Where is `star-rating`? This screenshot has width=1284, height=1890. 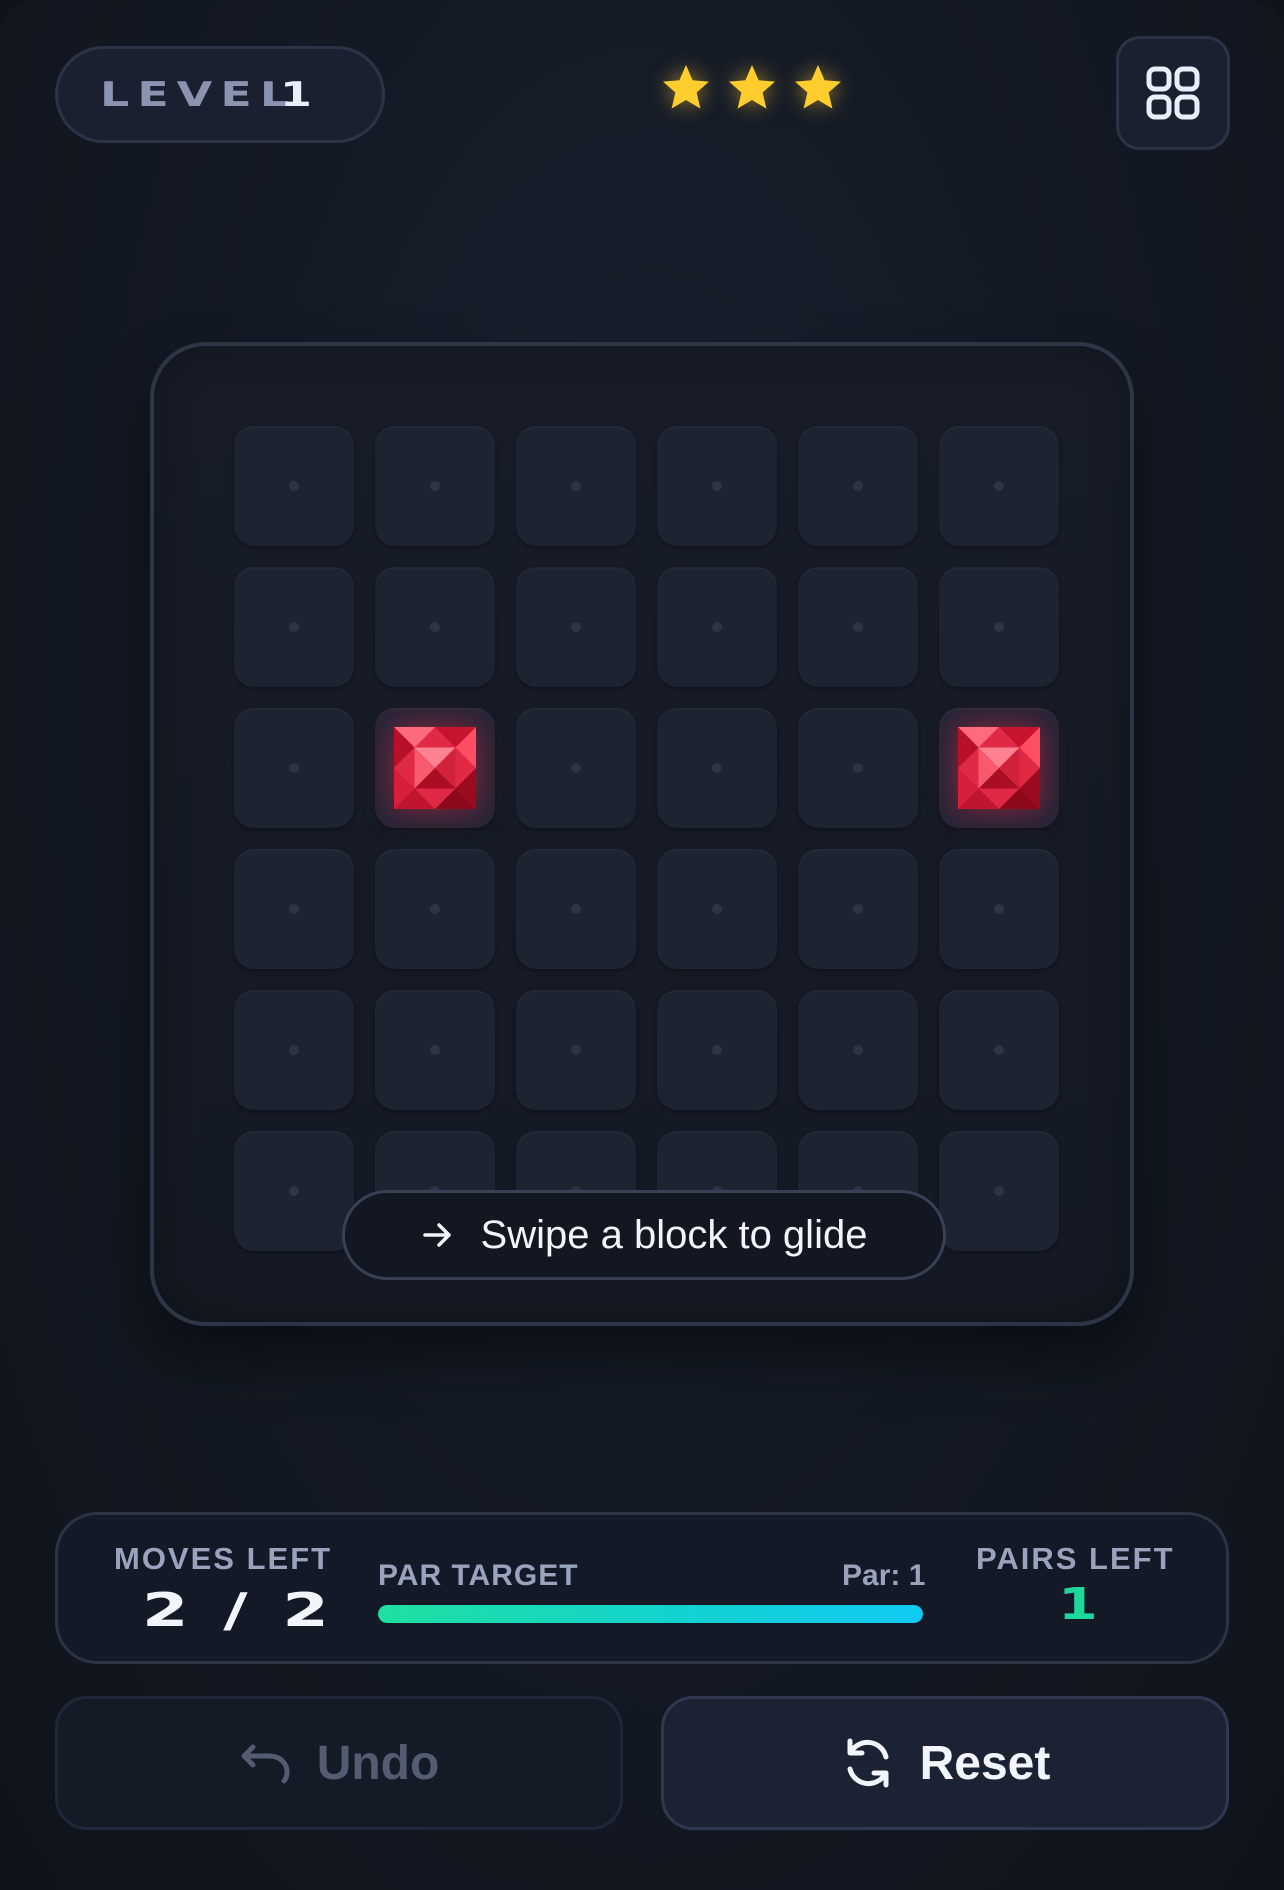
star-rating is located at coordinates (755, 92).